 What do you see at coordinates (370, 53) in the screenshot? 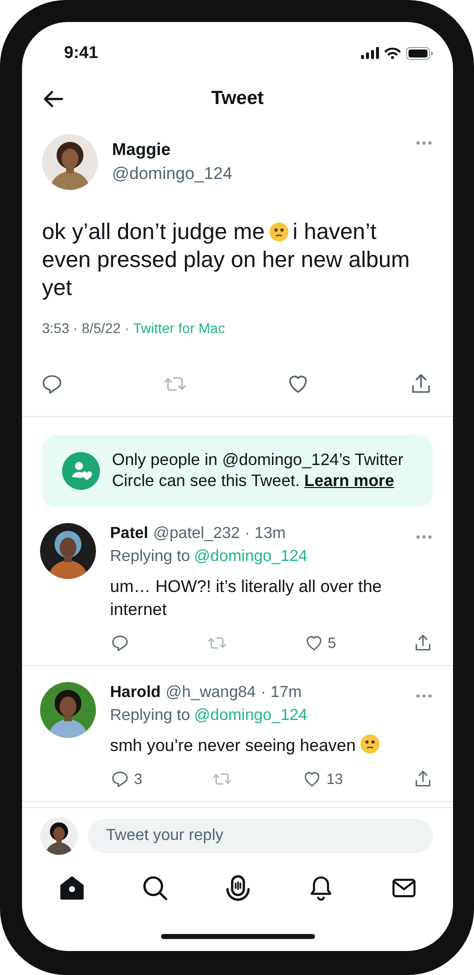
I see `signal-icon` at bounding box center [370, 53].